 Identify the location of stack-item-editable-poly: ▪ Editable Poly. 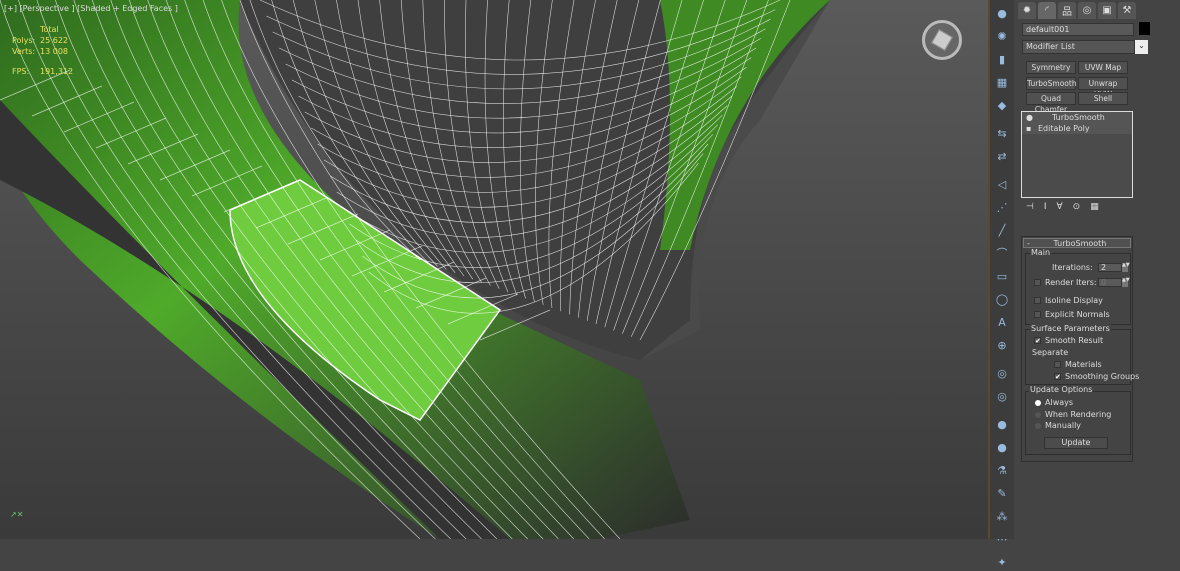
(1077, 128).